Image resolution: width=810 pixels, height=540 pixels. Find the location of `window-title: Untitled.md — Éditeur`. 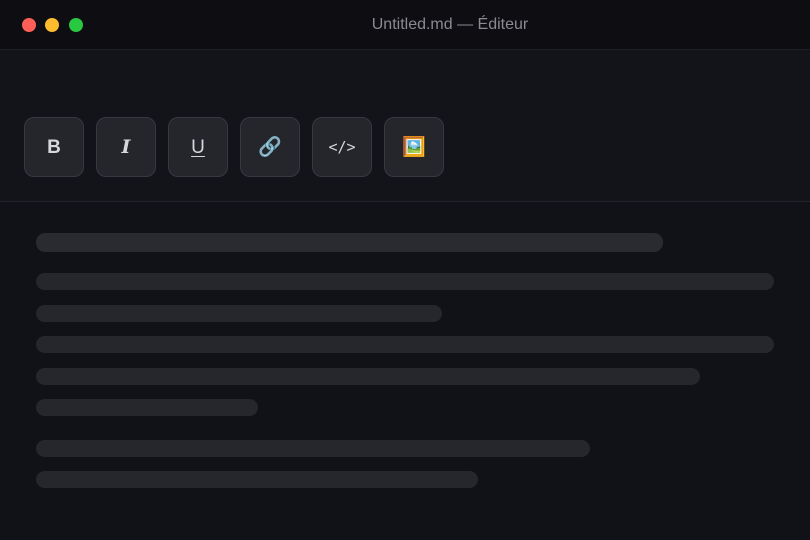

window-title: Untitled.md — Éditeur is located at coordinates (450, 24).